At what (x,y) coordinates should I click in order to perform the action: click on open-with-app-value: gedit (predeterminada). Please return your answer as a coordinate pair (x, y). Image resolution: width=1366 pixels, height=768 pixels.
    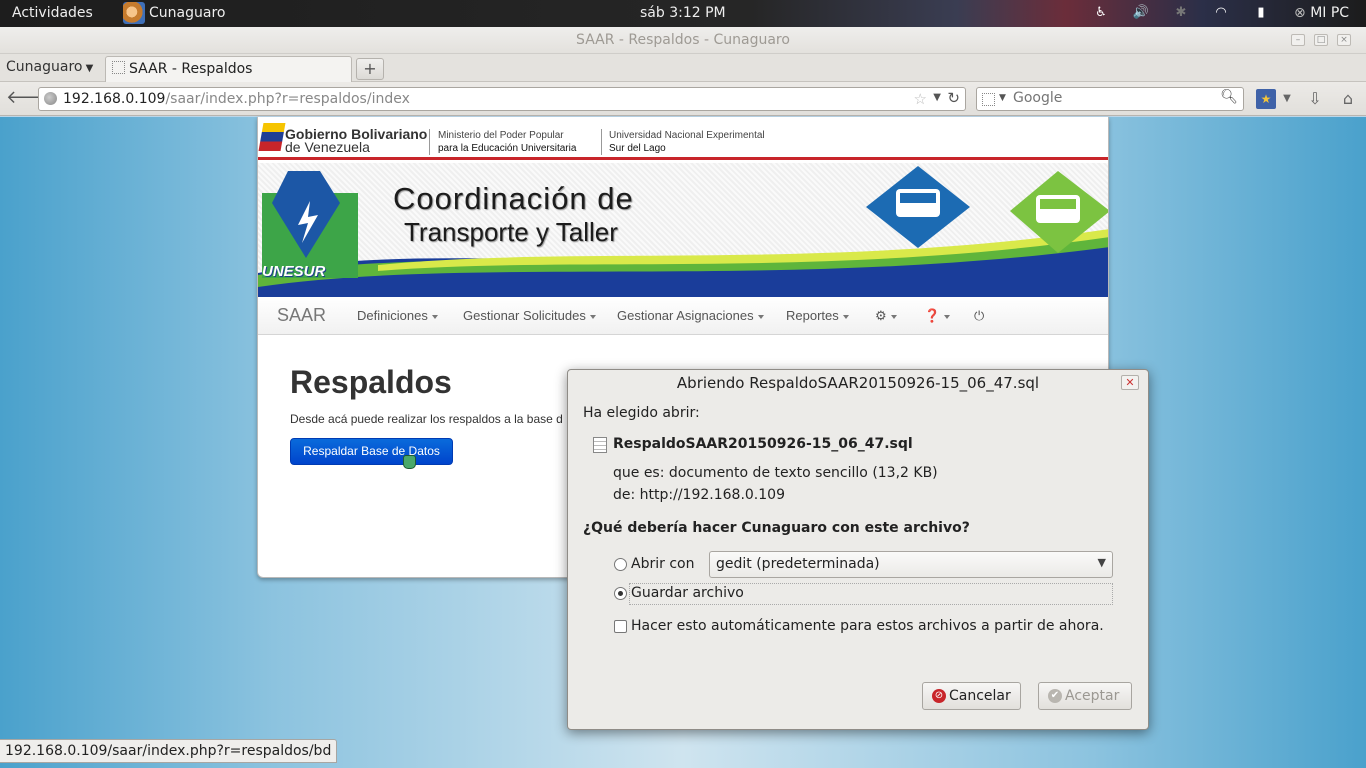
    Looking at the image, I should click on (798, 564).